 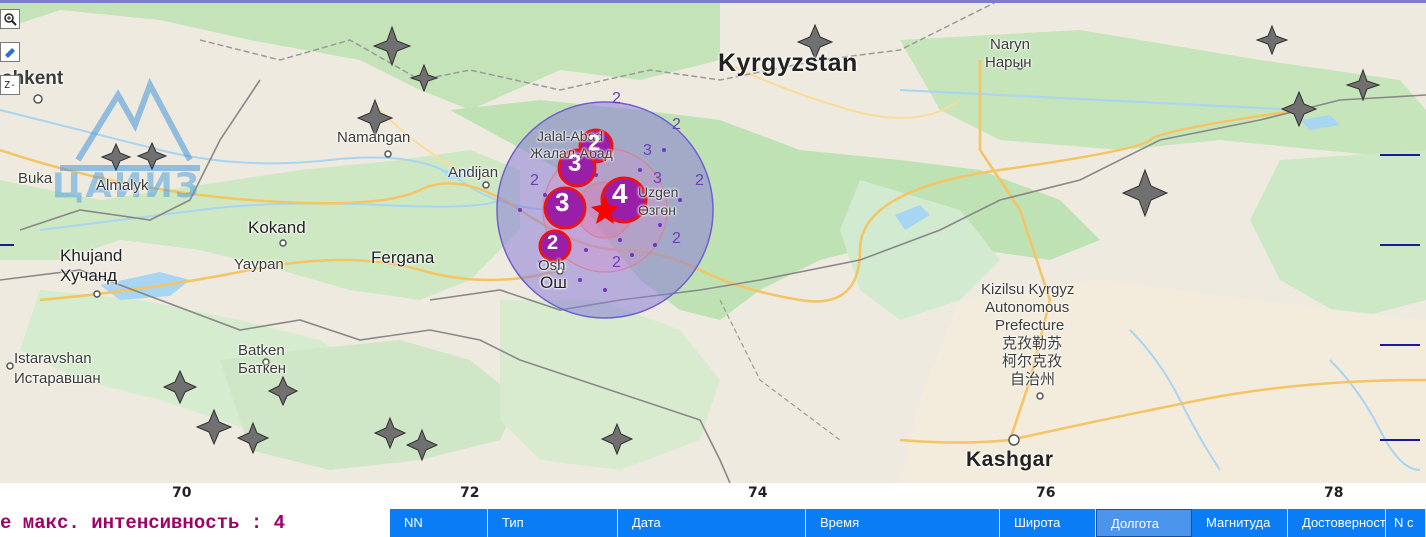 What do you see at coordinates (713, 1) in the screenshot?
I see `top-border` at bounding box center [713, 1].